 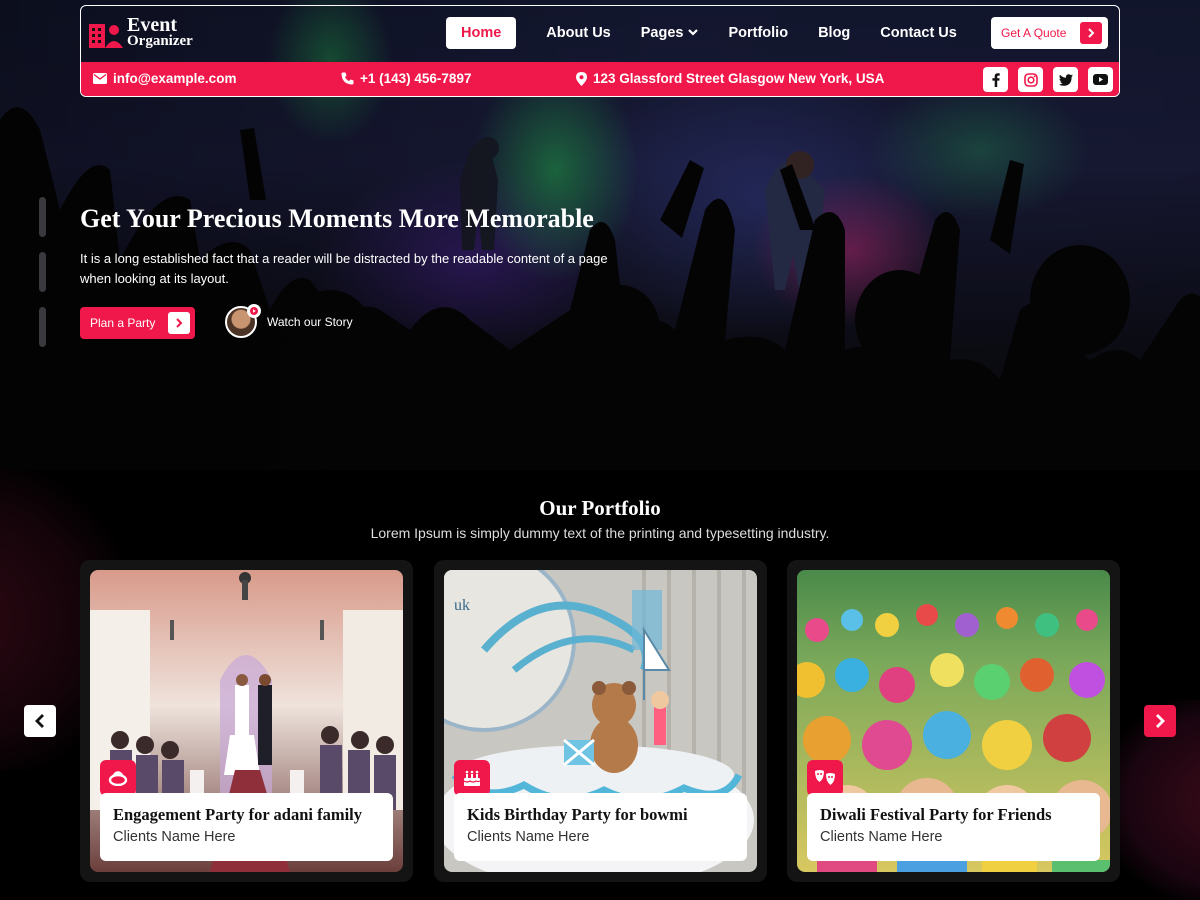 I want to click on get-a-quote-label: Get A Quote, so click(x=1034, y=33).